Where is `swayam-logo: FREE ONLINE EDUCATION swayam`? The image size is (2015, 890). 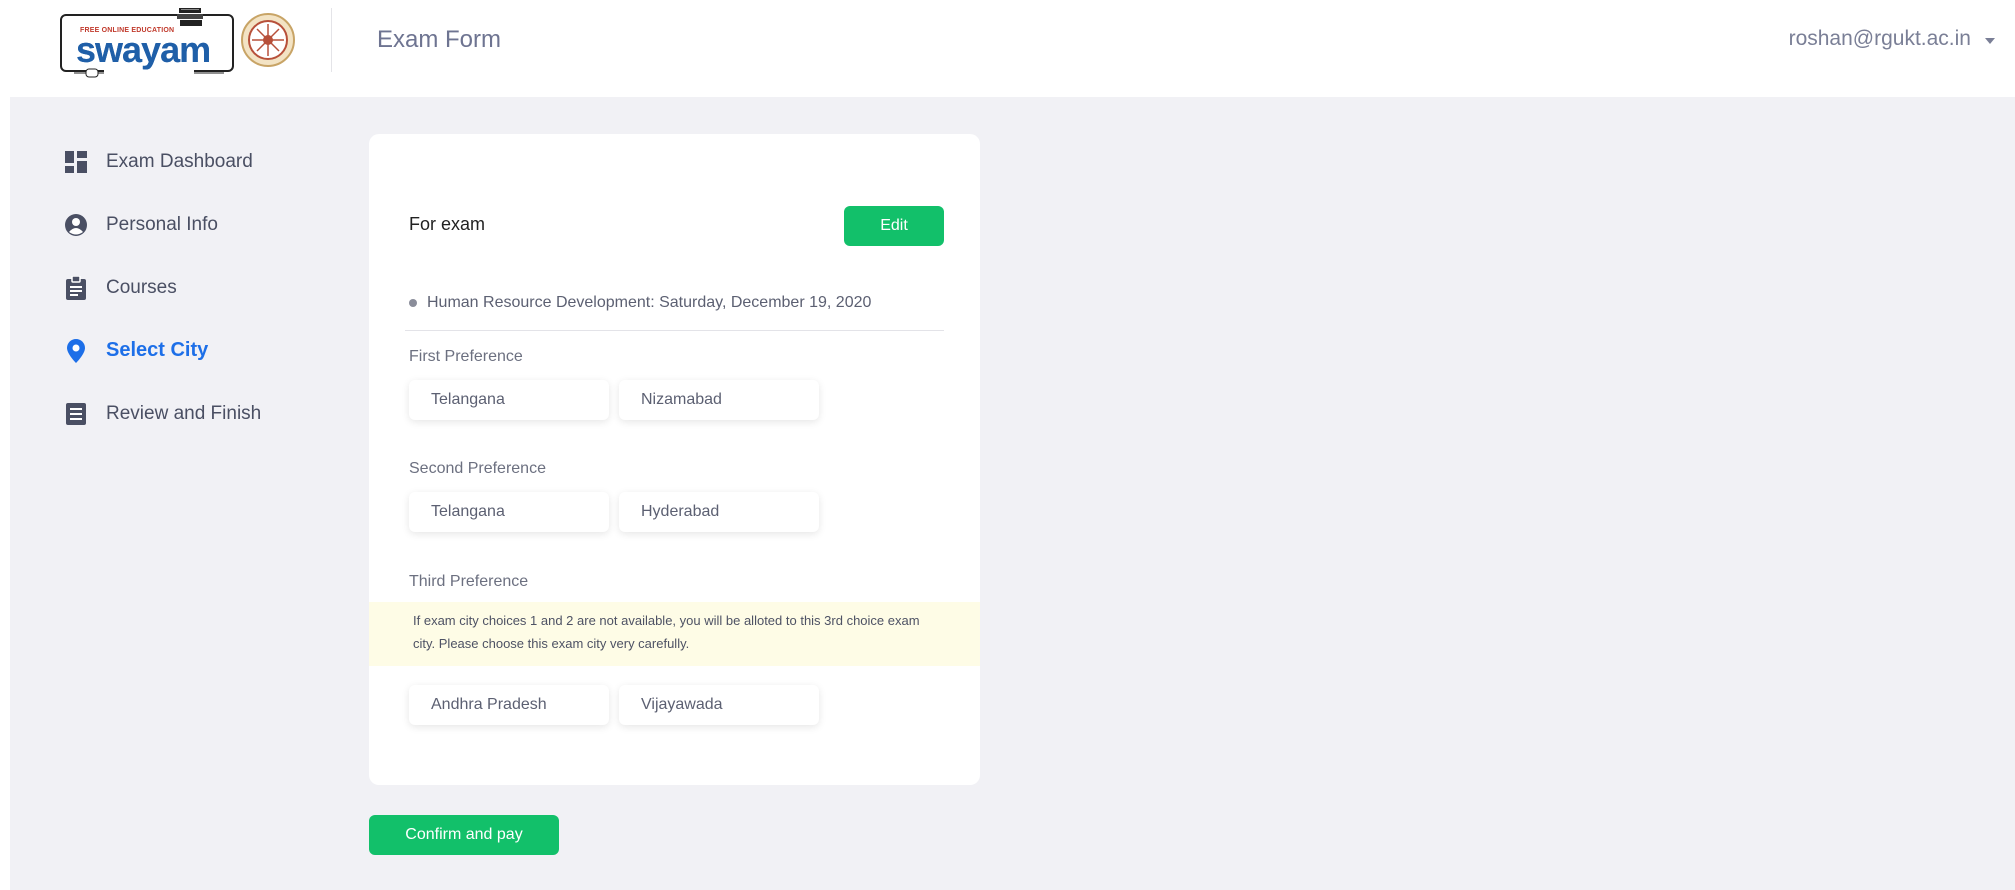 swayam-logo: FREE ONLINE EDUCATION swayam is located at coordinates (180, 42).